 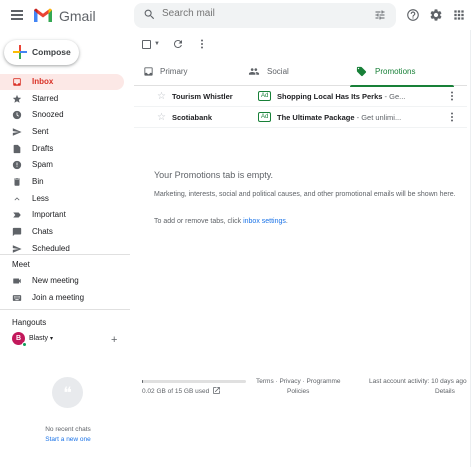 I want to click on spam-icon, so click(x=17, y=165).